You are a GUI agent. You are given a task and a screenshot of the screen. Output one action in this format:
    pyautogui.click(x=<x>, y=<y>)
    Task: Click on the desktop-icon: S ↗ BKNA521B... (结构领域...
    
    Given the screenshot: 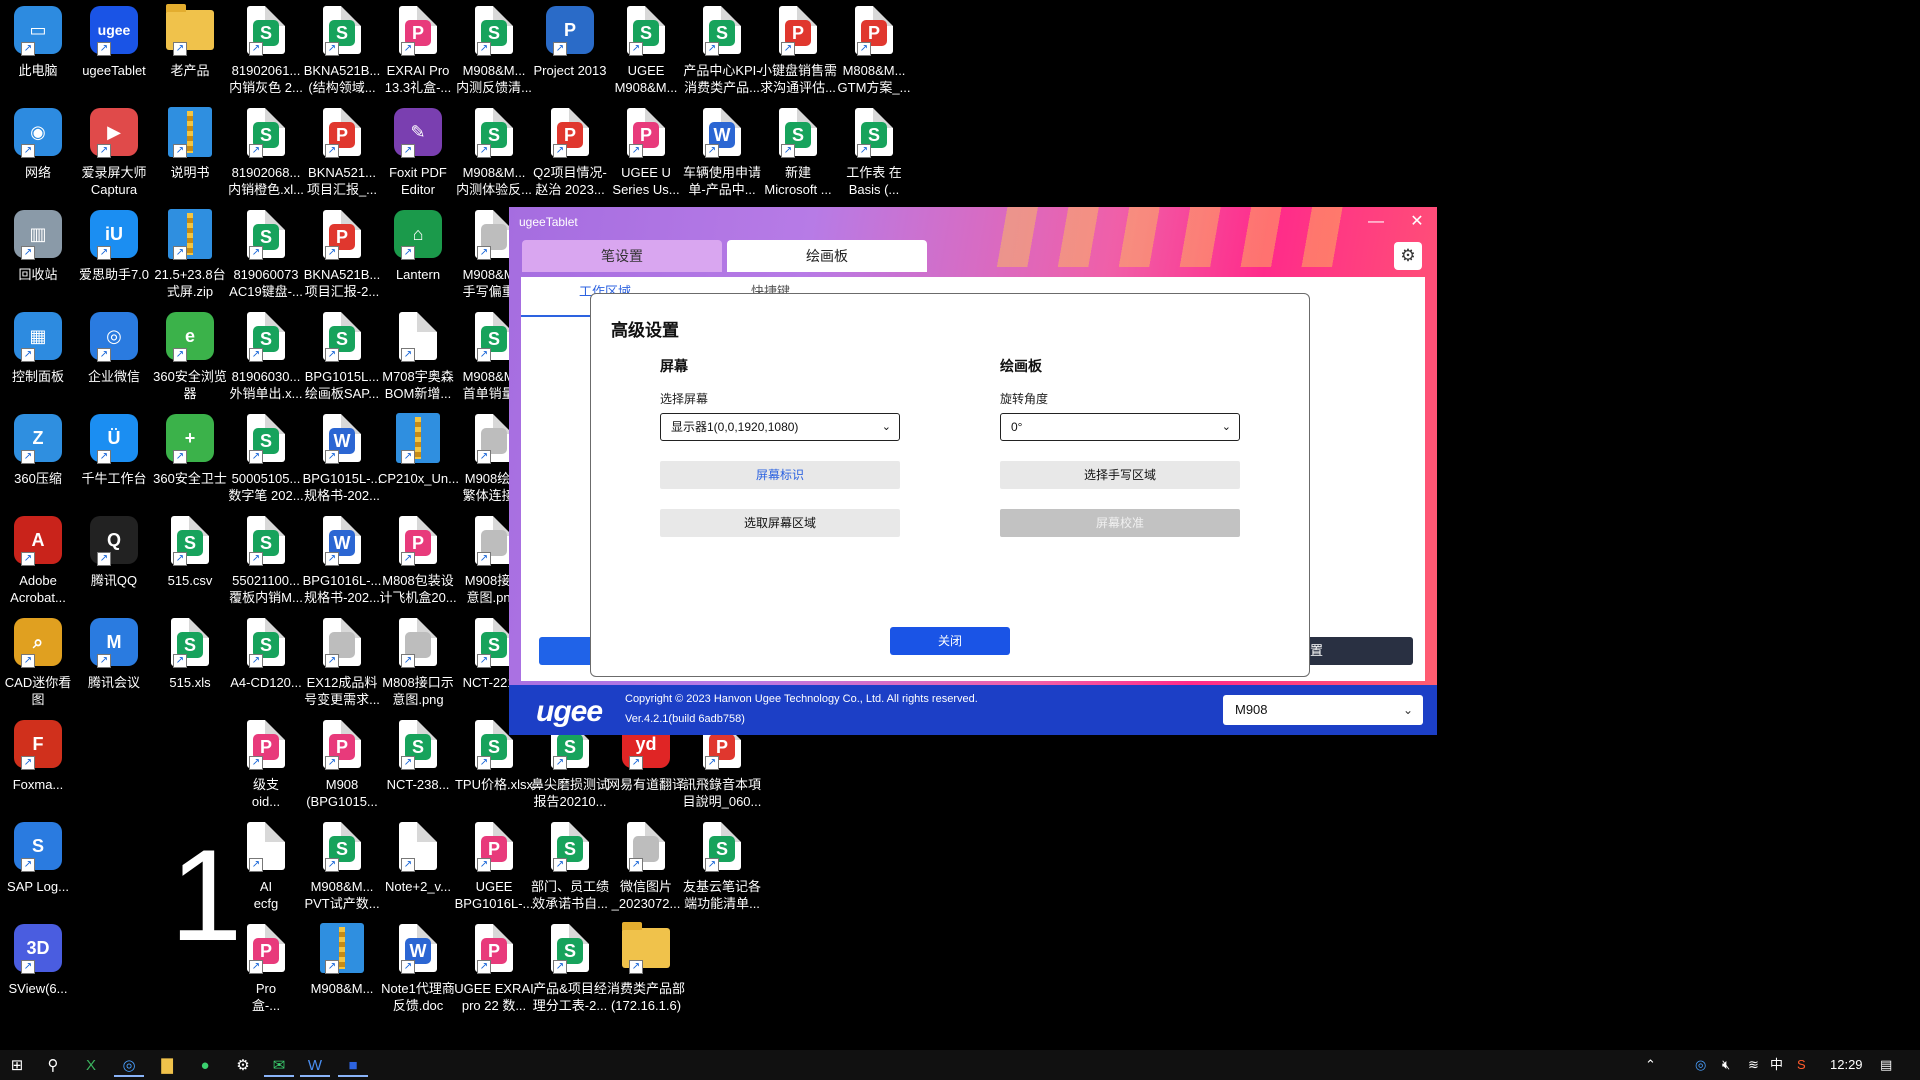 What is the action you would take?
    pyautogui.click(x=342, y=54)
    